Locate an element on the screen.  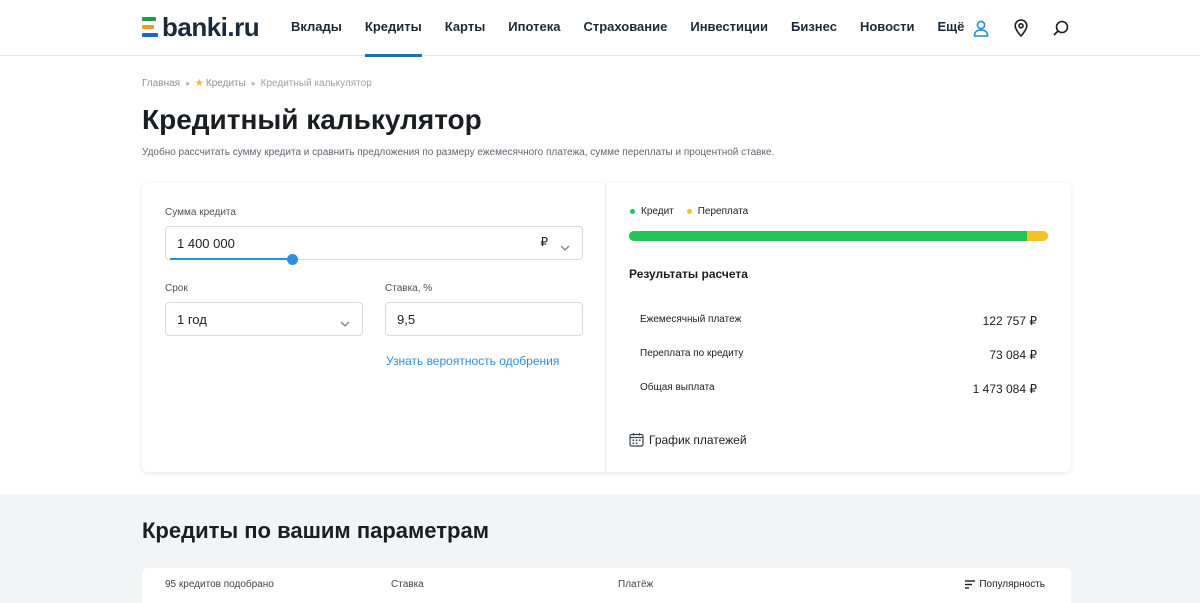
column-payment: Платёж is located at coordinates (635, 584).